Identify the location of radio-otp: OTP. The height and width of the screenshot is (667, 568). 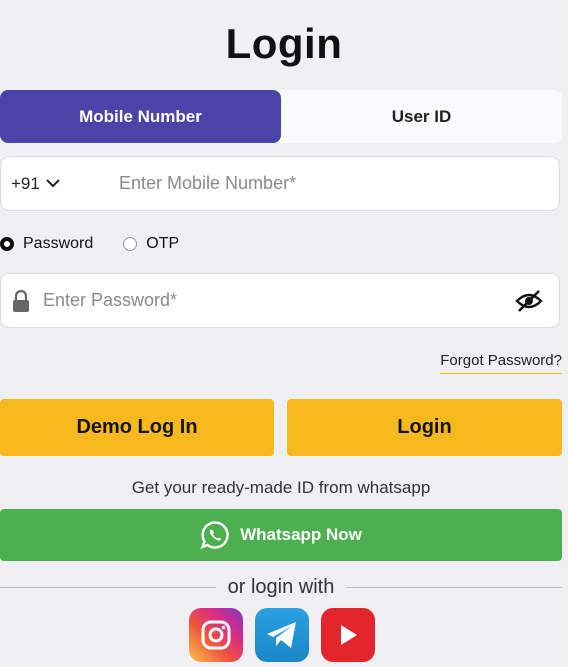
(151, 244).